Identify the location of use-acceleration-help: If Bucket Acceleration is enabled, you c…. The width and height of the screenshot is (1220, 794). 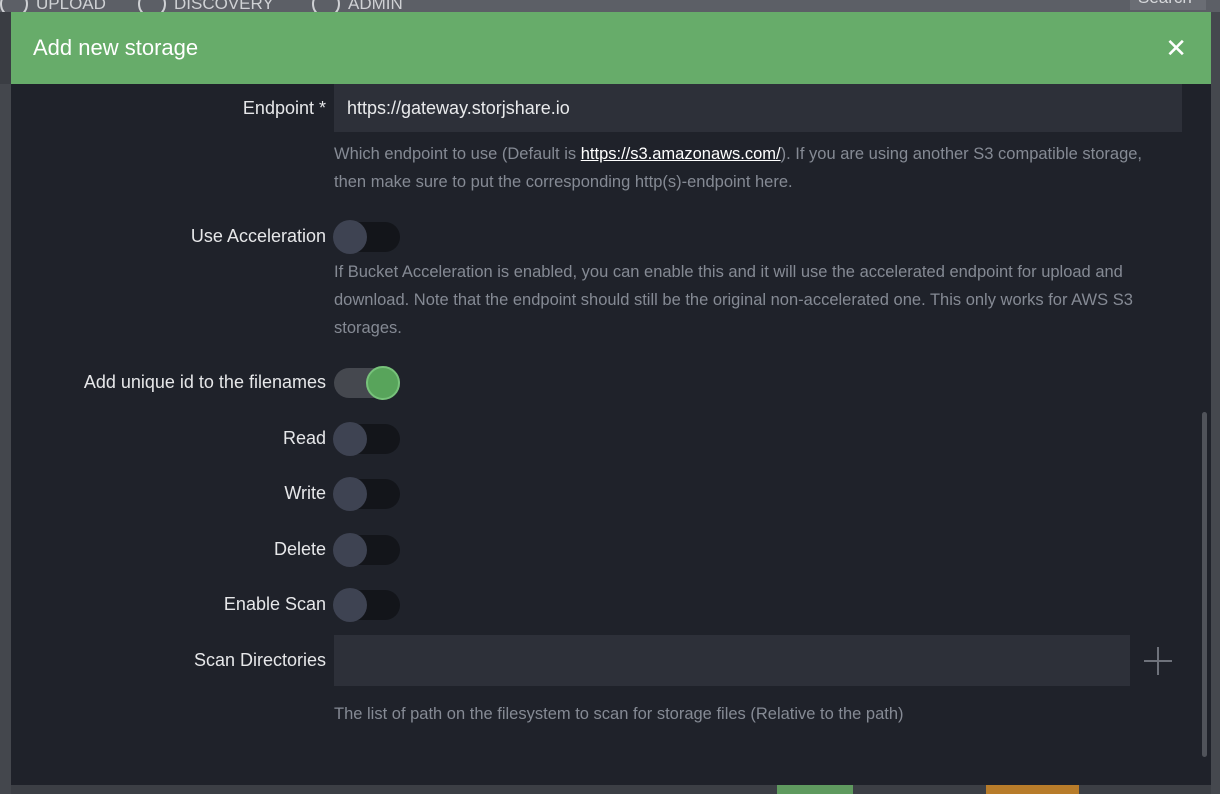
(733, 300).